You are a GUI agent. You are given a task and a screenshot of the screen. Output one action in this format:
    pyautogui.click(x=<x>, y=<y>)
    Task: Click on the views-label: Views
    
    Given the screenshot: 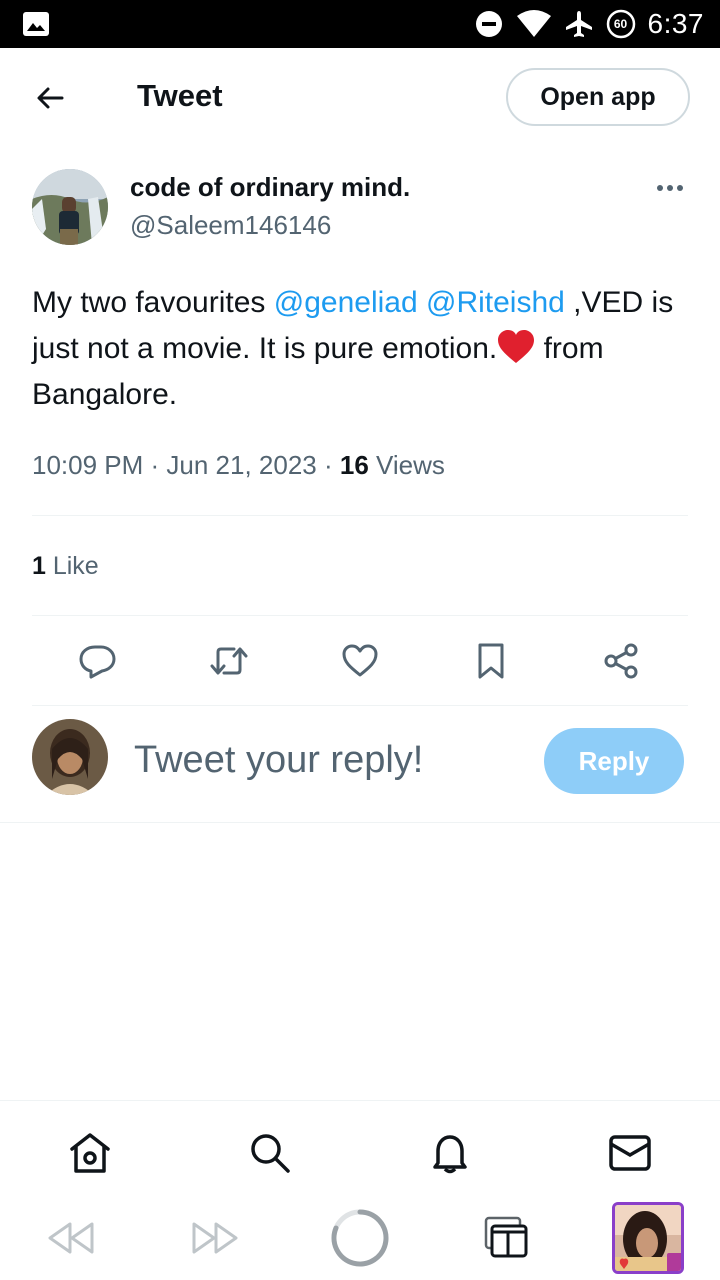 What is the action you would take?
    pyautogui.click(x=406, y=465)
    